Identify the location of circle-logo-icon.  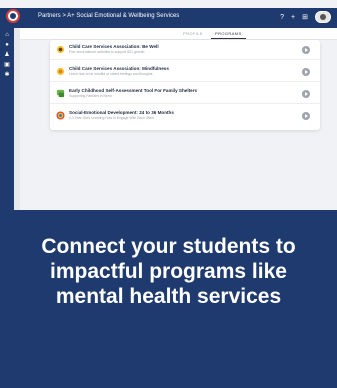
(60, 115).